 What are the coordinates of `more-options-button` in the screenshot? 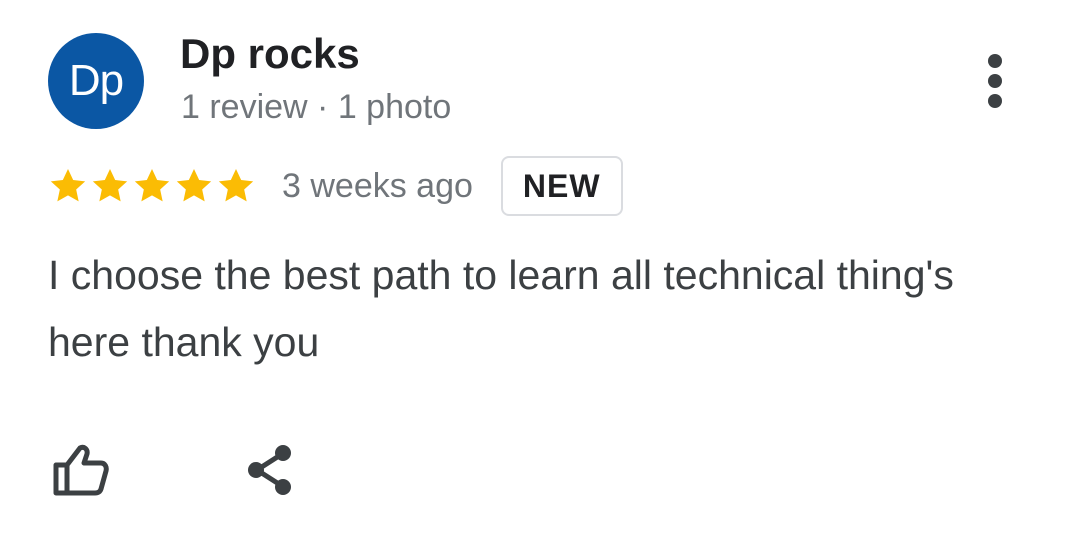 It's located at (995, 81).